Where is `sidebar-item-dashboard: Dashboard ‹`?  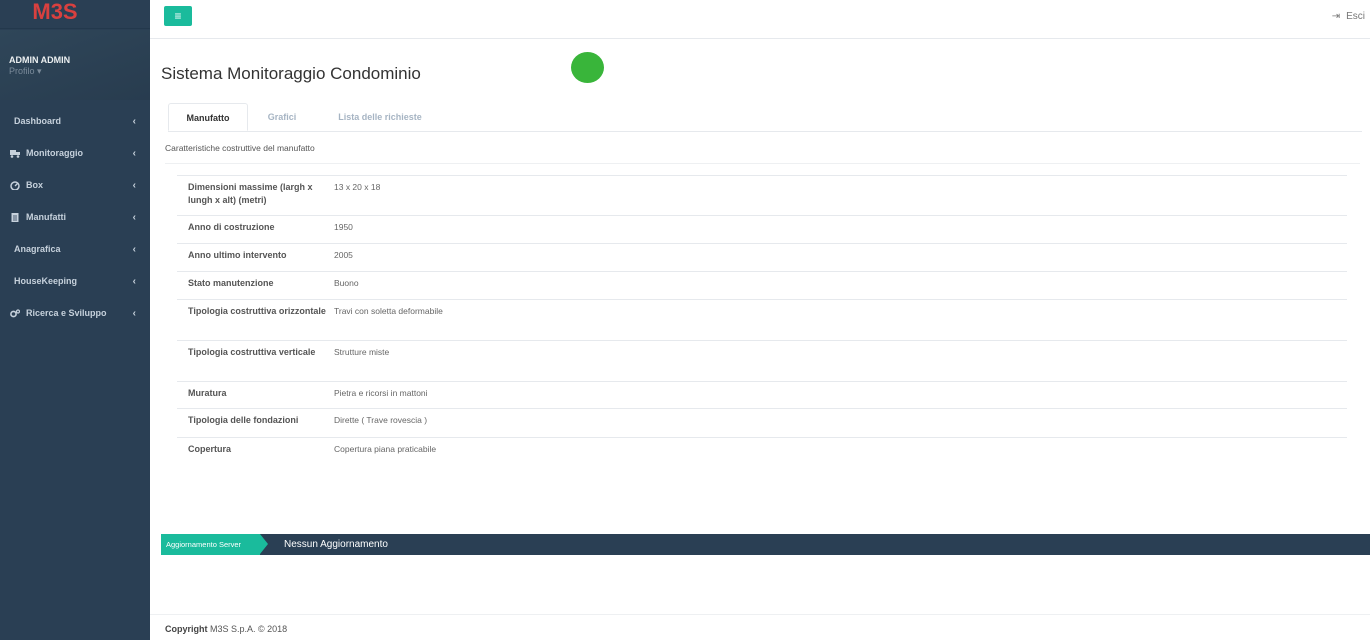
sidebar-item-dashboard: Dashboard ‹ is located at coordinates (75, 121).